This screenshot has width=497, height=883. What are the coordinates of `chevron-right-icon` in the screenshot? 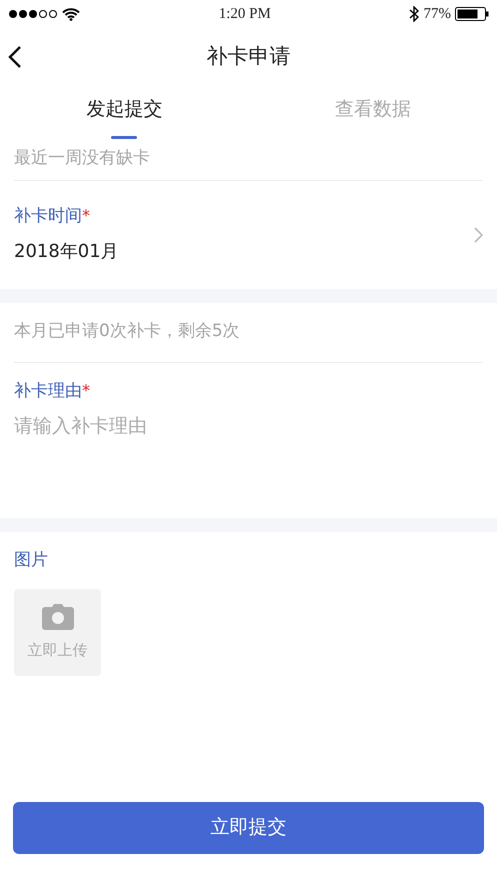 It's located at (478, 235).